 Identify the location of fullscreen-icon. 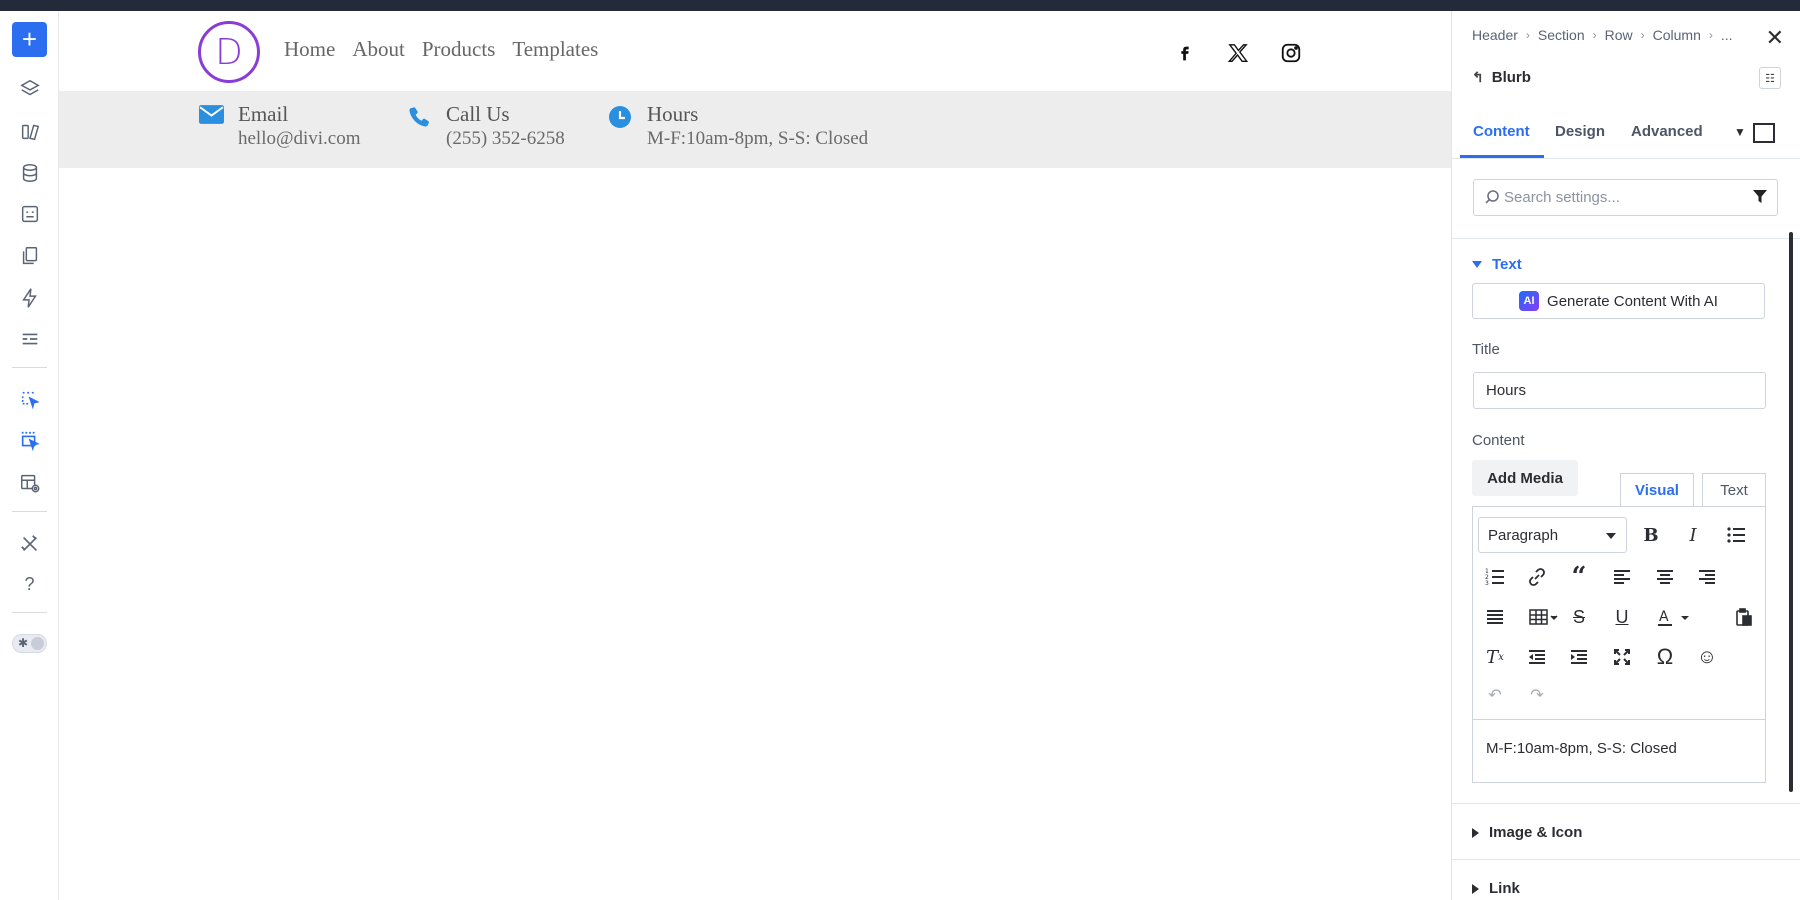
(1622, 657).